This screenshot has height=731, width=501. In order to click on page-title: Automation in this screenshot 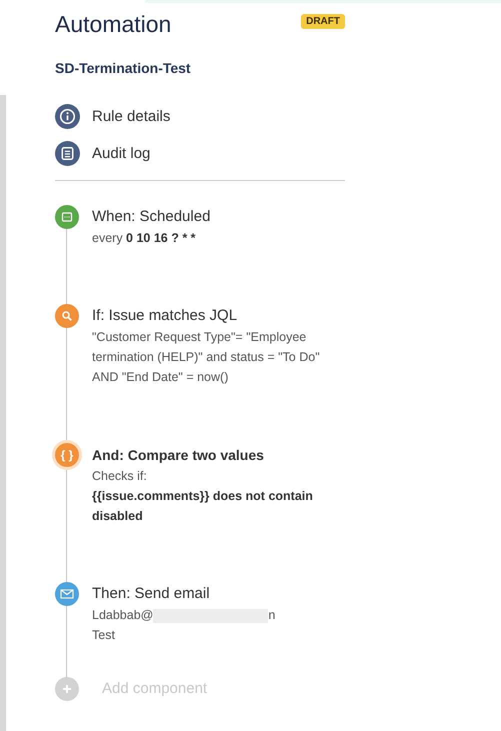, I will do `click(113, 24)`.